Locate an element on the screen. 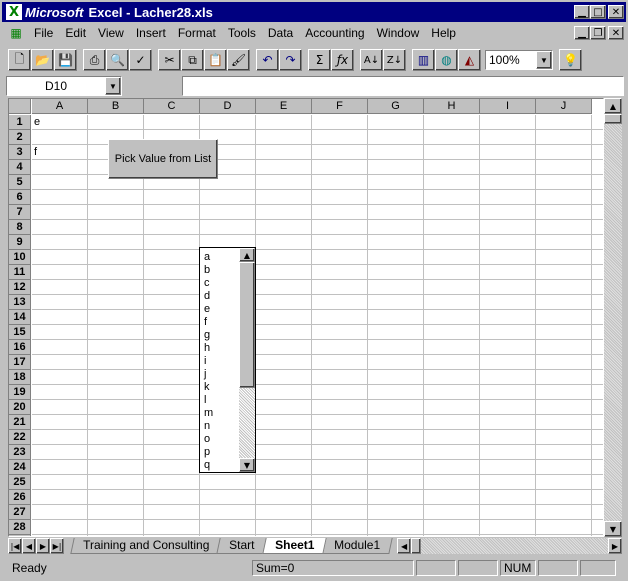 This screenshot has width=628, height=581. list-item: a is located at coordinates (222, 257).